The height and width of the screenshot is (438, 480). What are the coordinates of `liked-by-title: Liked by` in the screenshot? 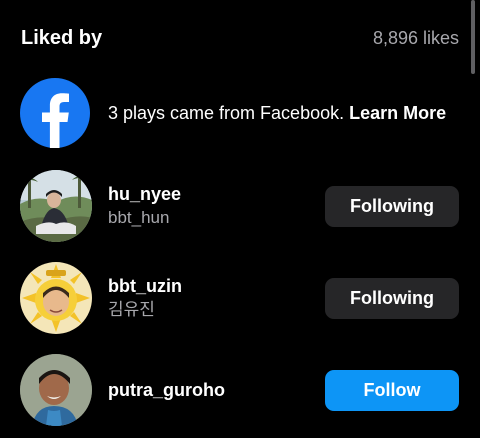 It's located at (62, 37).